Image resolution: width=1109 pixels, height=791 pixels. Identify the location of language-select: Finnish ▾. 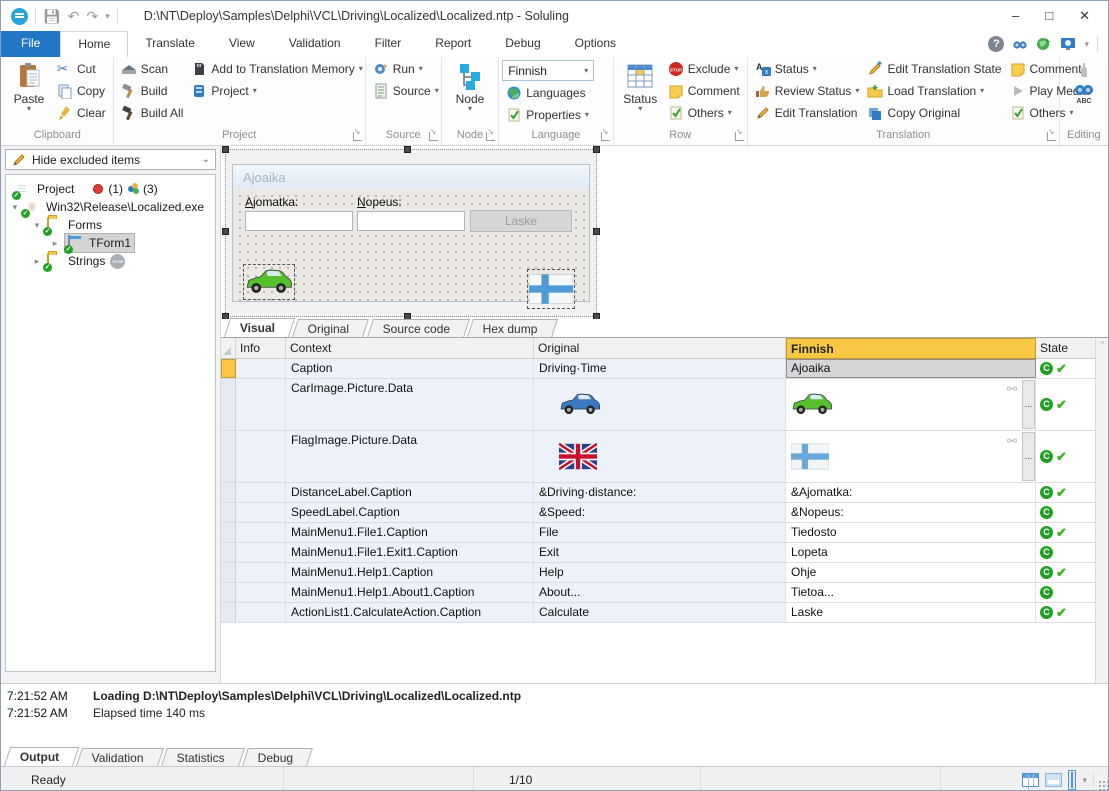
(548, 70).